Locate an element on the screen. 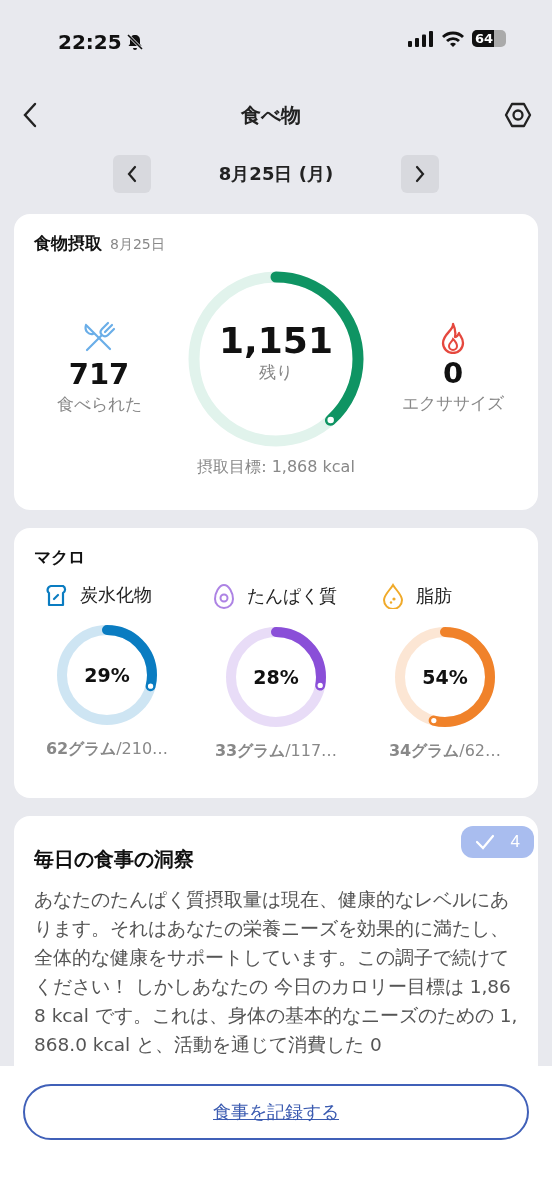 The image size is (552, 1200). macro-percent: 28% is located at coordinates (276, 677).